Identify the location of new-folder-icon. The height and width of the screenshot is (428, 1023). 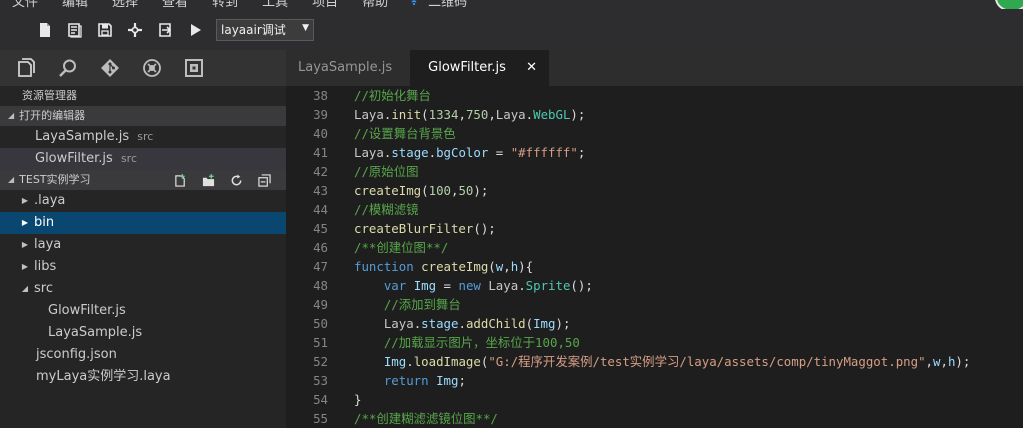
(208, 180).